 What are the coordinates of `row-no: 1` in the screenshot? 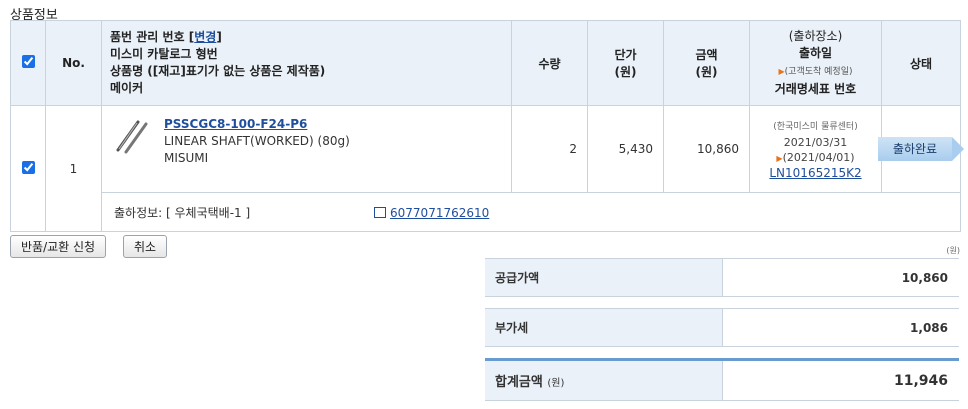 It's located at (73, 168).